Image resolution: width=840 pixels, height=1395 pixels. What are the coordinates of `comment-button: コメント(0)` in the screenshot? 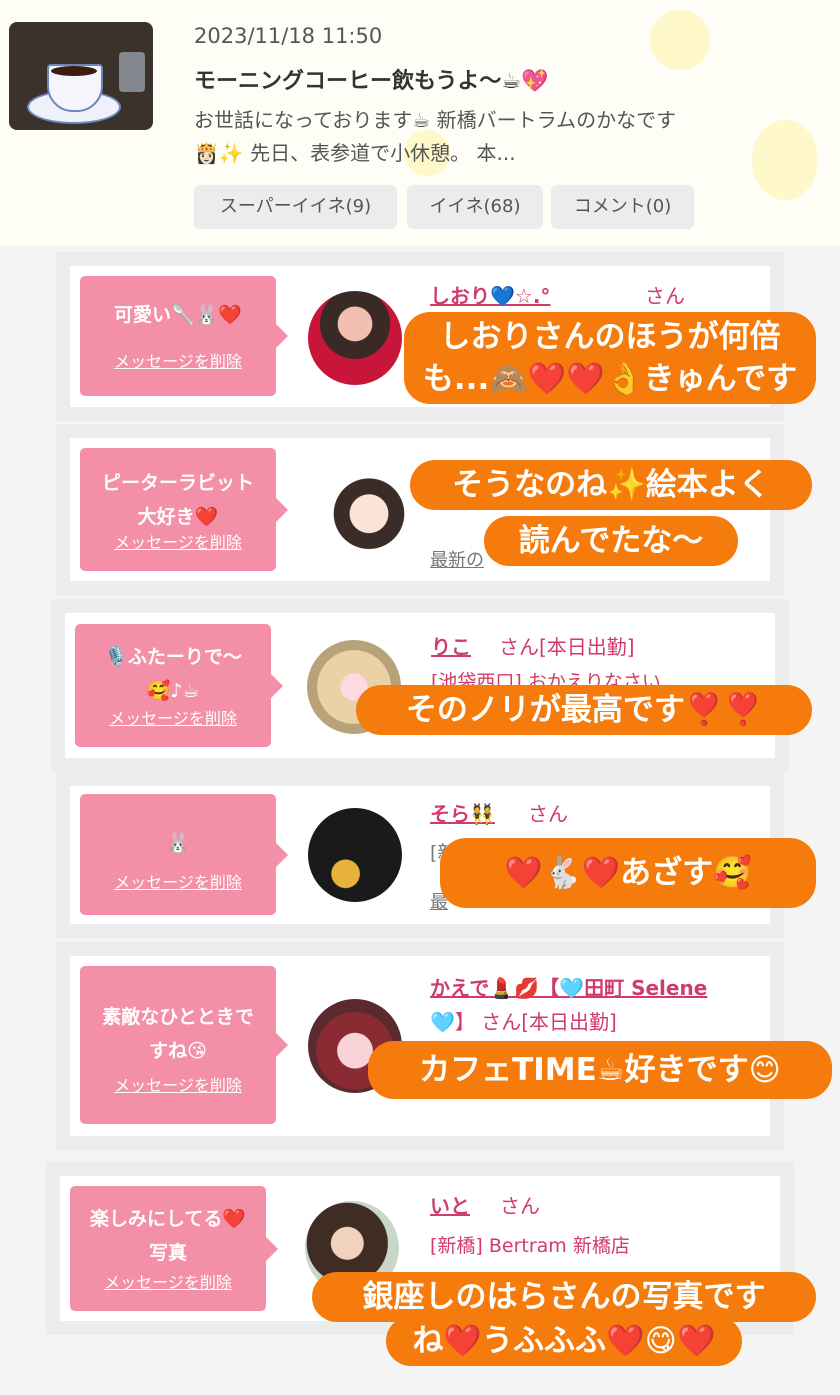 It's located at (622, 207).